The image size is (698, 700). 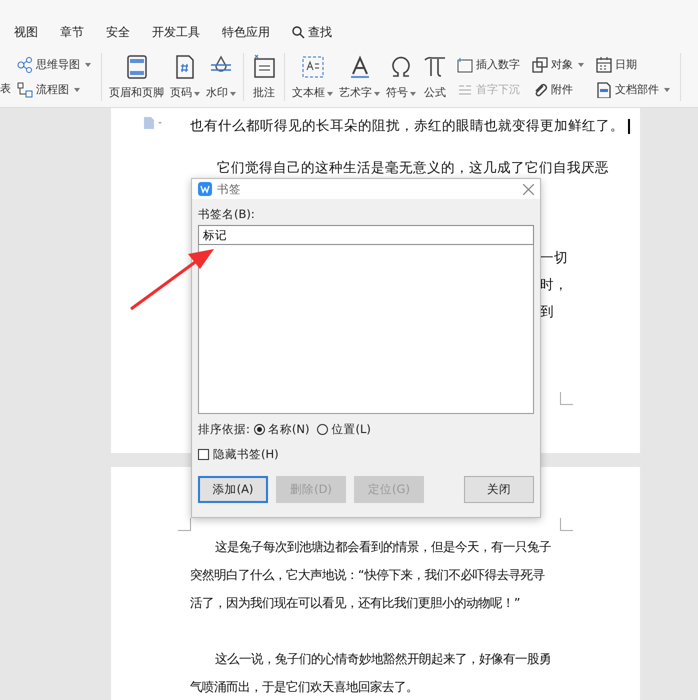 I want to click on toolbar-button: 表, so click(x=5, y=88).